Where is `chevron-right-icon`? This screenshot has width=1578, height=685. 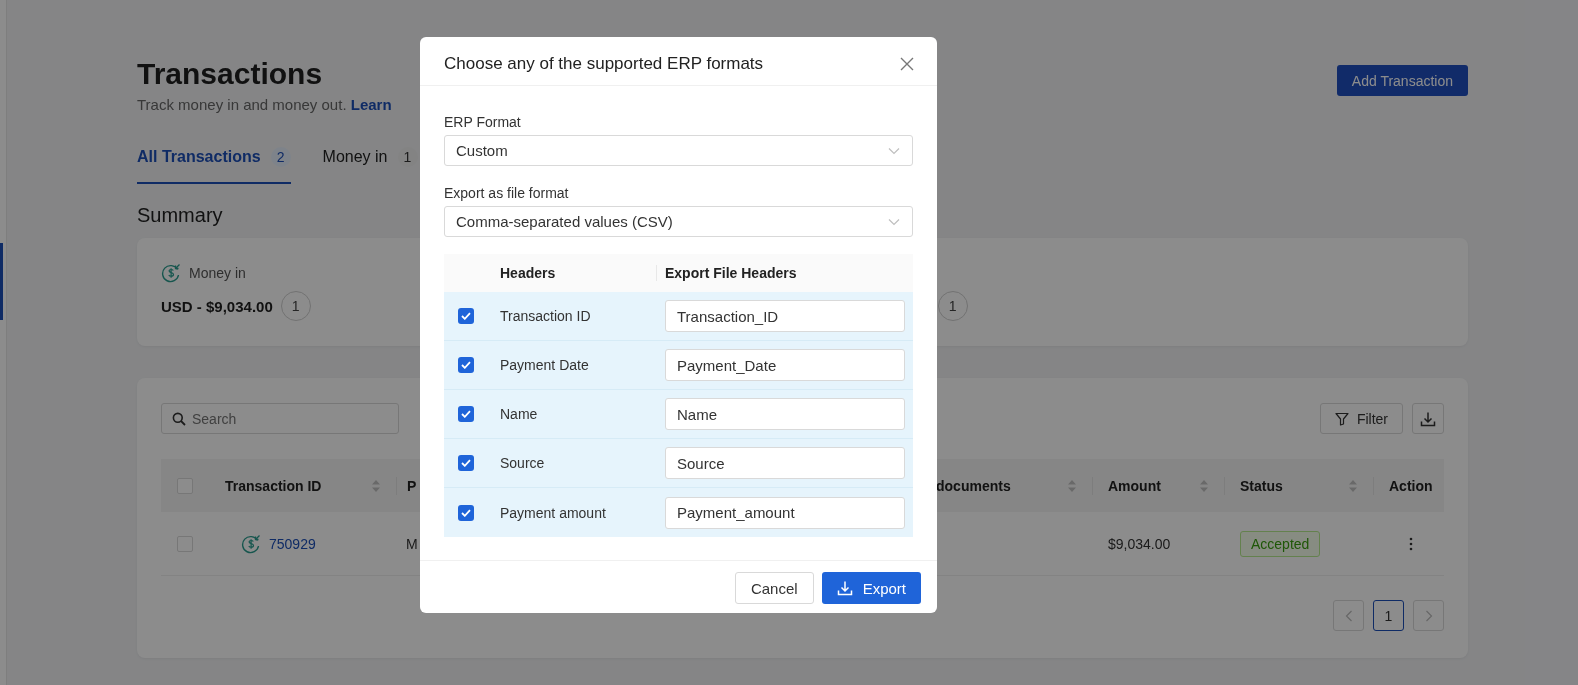 chevron-right-icon is located at coordinates (1428, 615).